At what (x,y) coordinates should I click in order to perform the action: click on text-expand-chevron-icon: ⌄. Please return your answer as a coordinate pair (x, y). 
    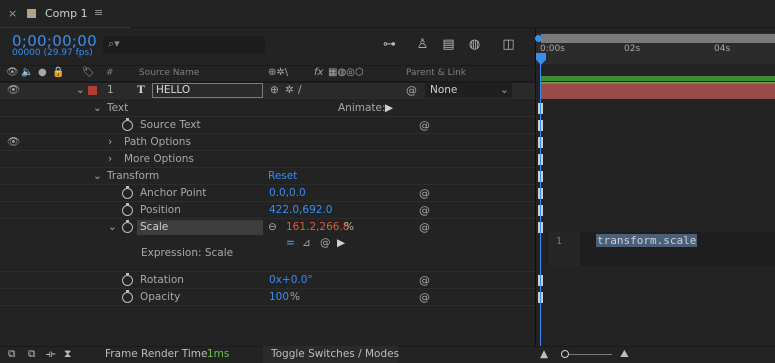
    Looking at the image, I should click on (97, 108).